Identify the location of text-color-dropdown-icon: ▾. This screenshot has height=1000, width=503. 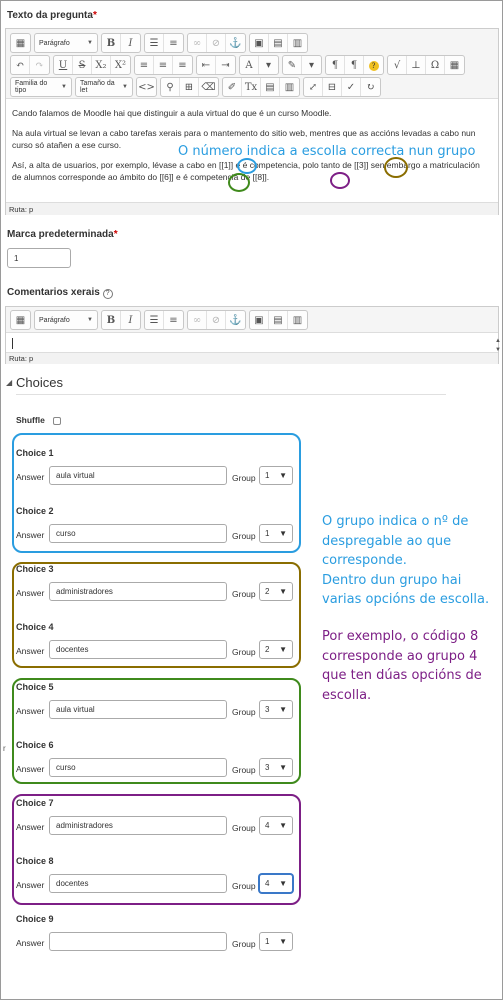
(268, 65).